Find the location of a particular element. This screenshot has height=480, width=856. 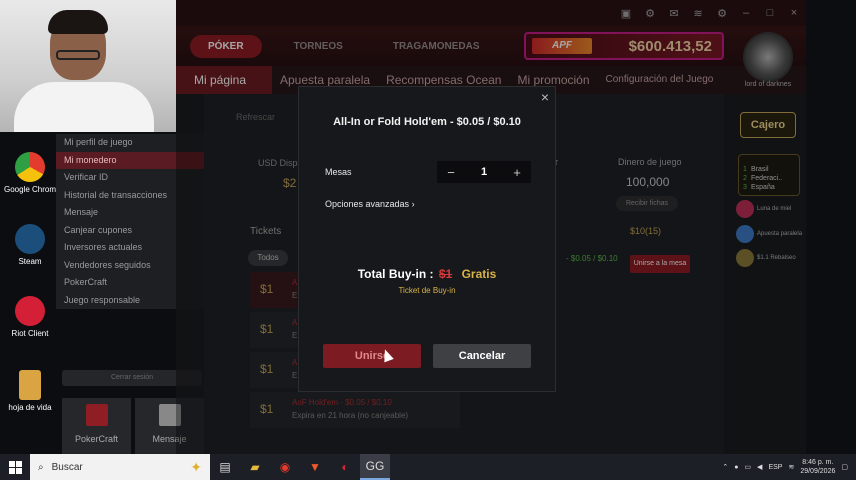

buyin-free: Gratis is located at coordinates (479, 274).